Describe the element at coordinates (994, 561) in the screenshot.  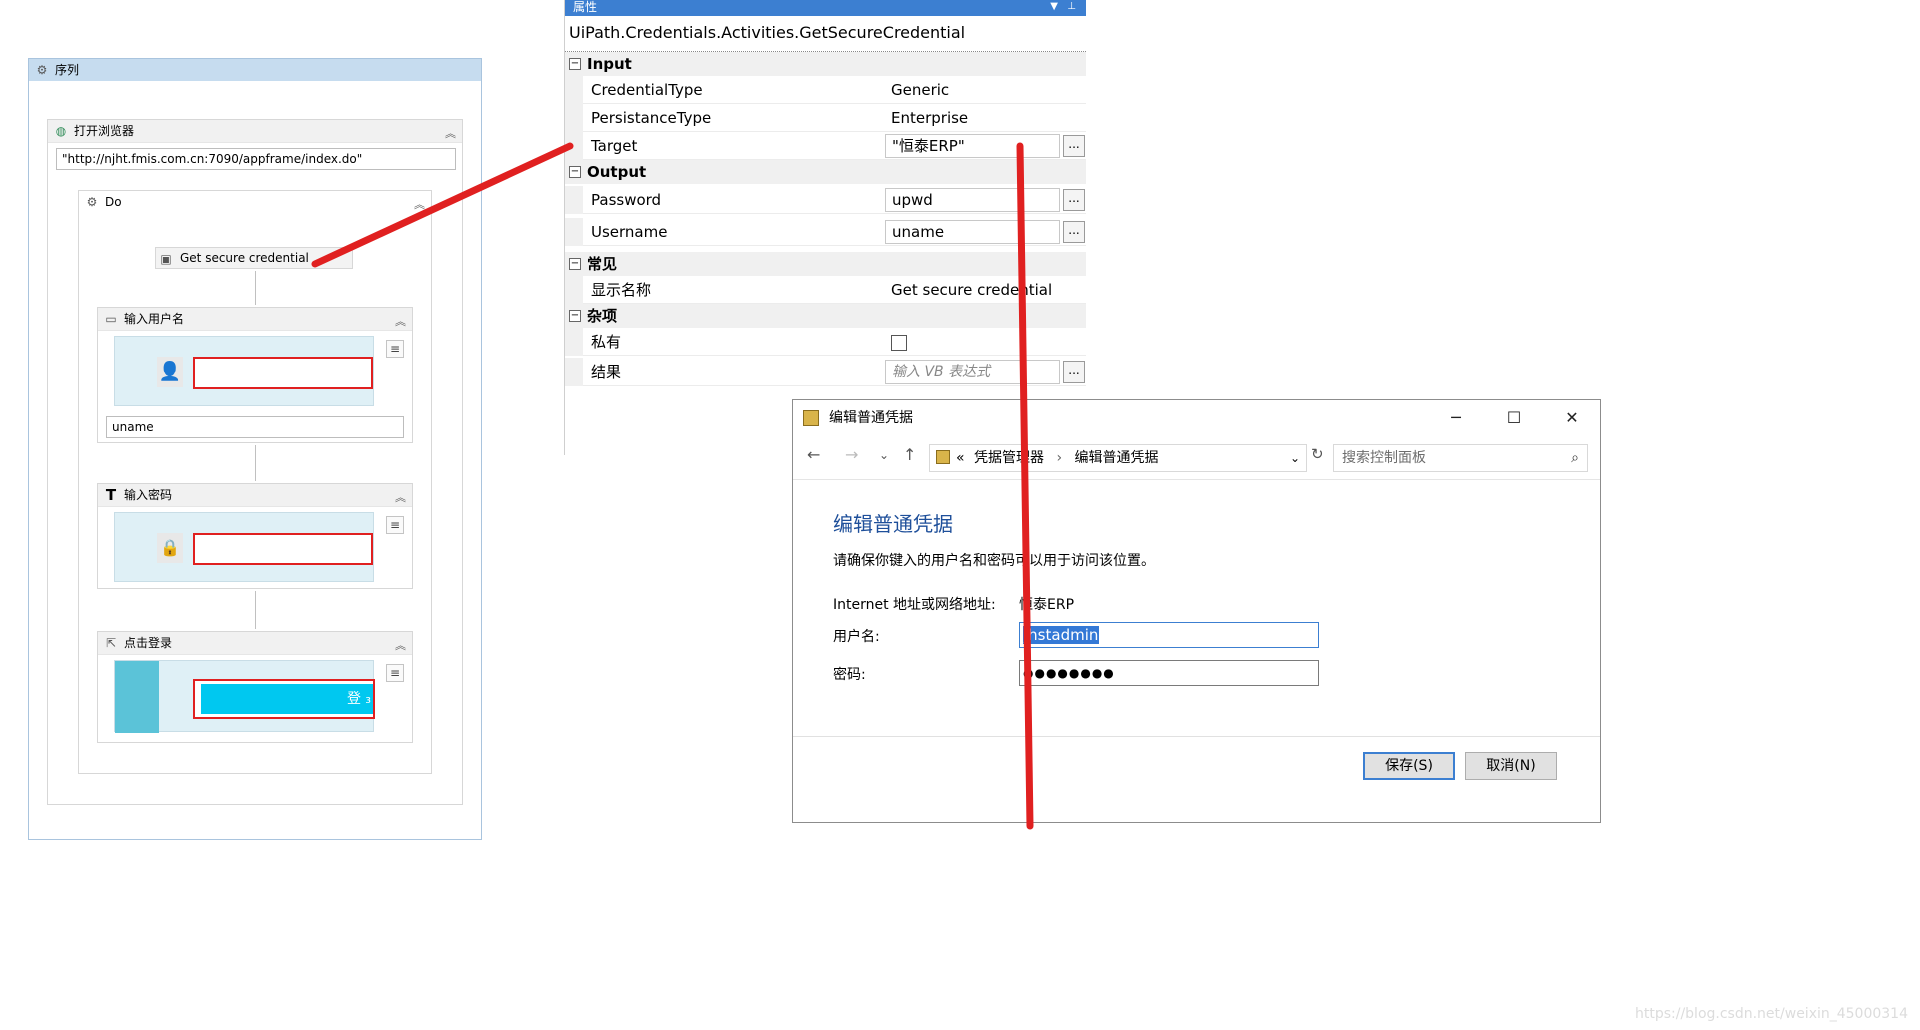
I see `dialog-description: 请确保你键入的用户名和密码可以用于访问该位置。` at that location.